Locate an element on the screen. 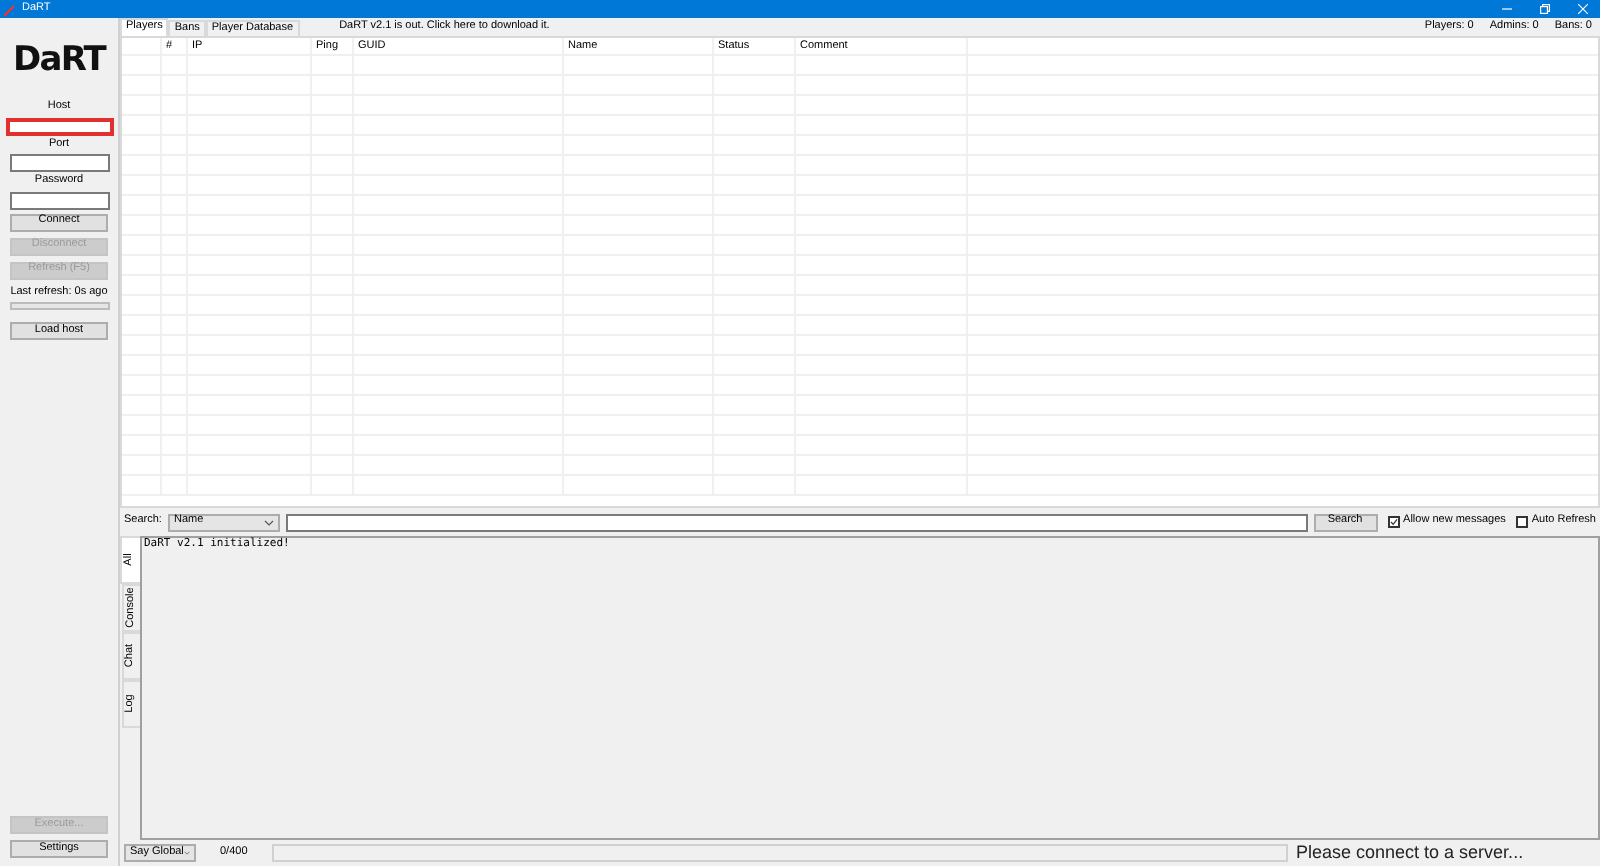 Image resolution: width=1600 pixels, height=866 pixels. message-field is located at coordinates (779, 853).